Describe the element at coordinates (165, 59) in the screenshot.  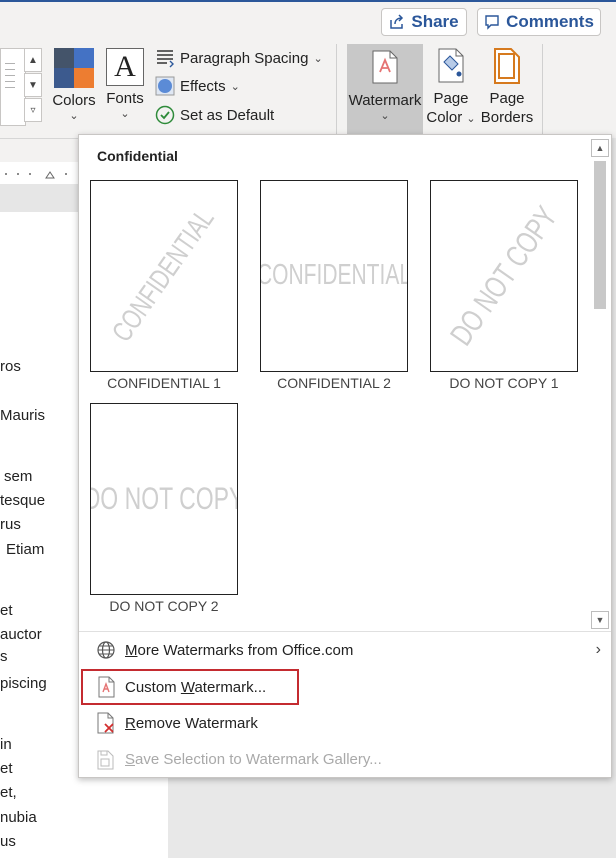
I see `paragraph-spacing-icon` at that location.